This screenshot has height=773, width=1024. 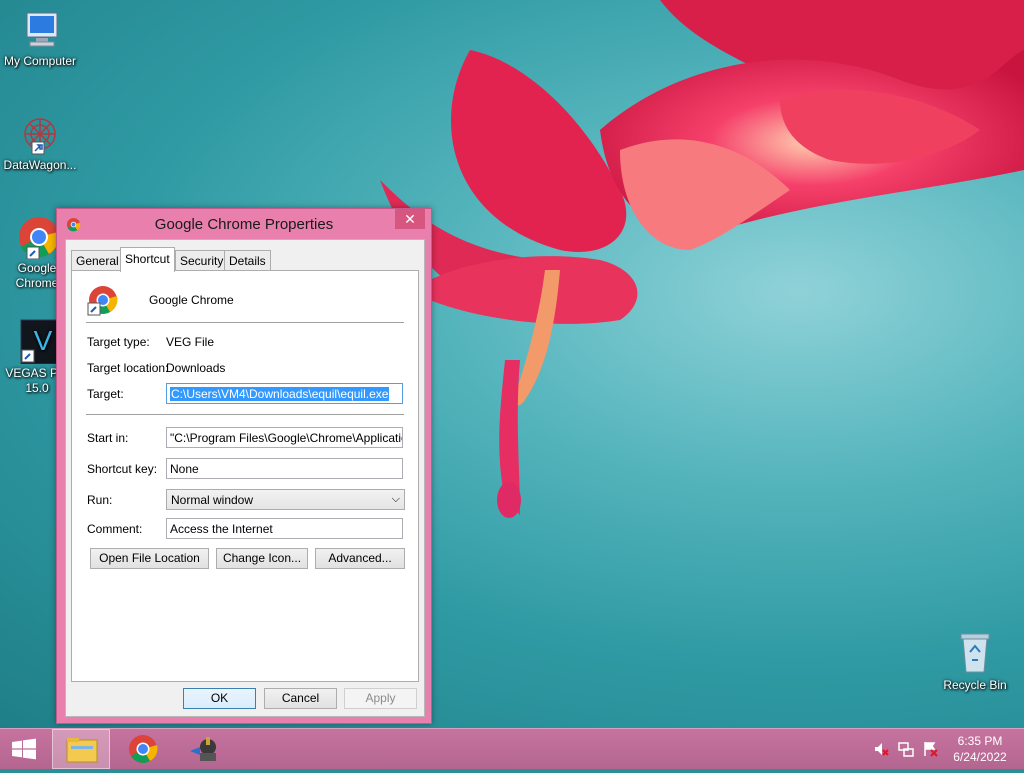 I want to click on run-select: Normal window ⌵, so click(x=285, y=499).